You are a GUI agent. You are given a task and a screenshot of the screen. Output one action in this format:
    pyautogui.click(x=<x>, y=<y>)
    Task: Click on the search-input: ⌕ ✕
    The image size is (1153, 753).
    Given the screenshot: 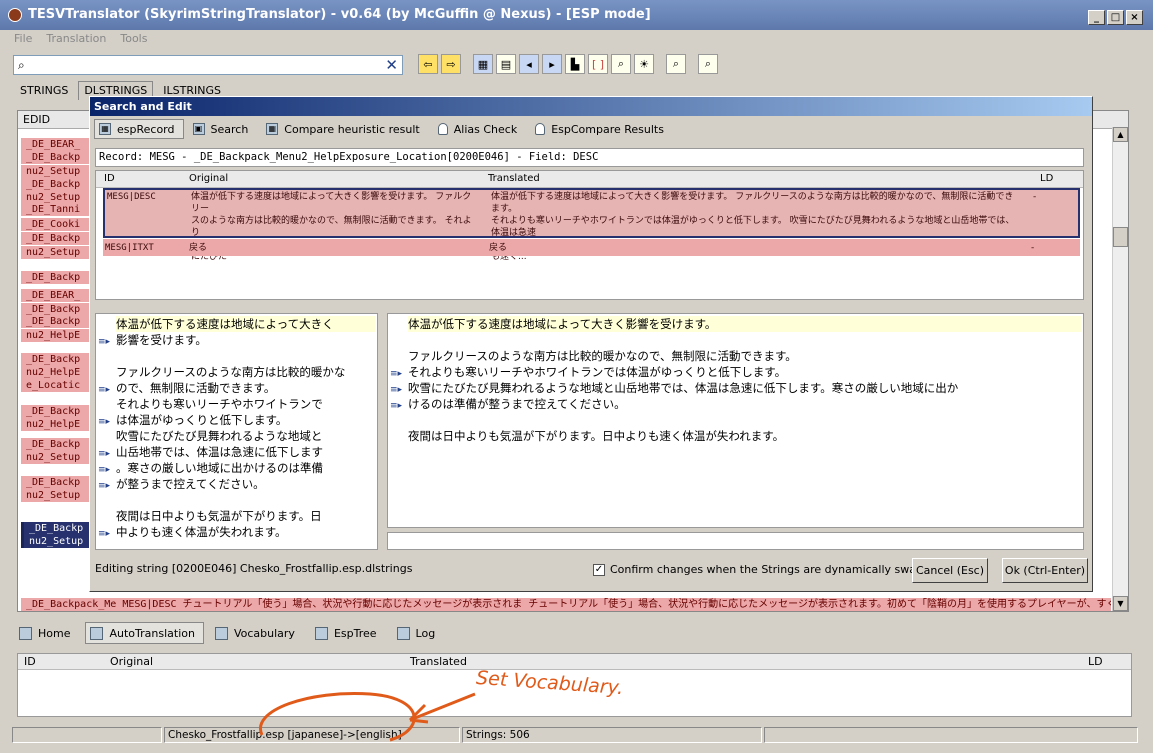 What is the action you would take?
    pyautogui.click(x=208, y=65)
    